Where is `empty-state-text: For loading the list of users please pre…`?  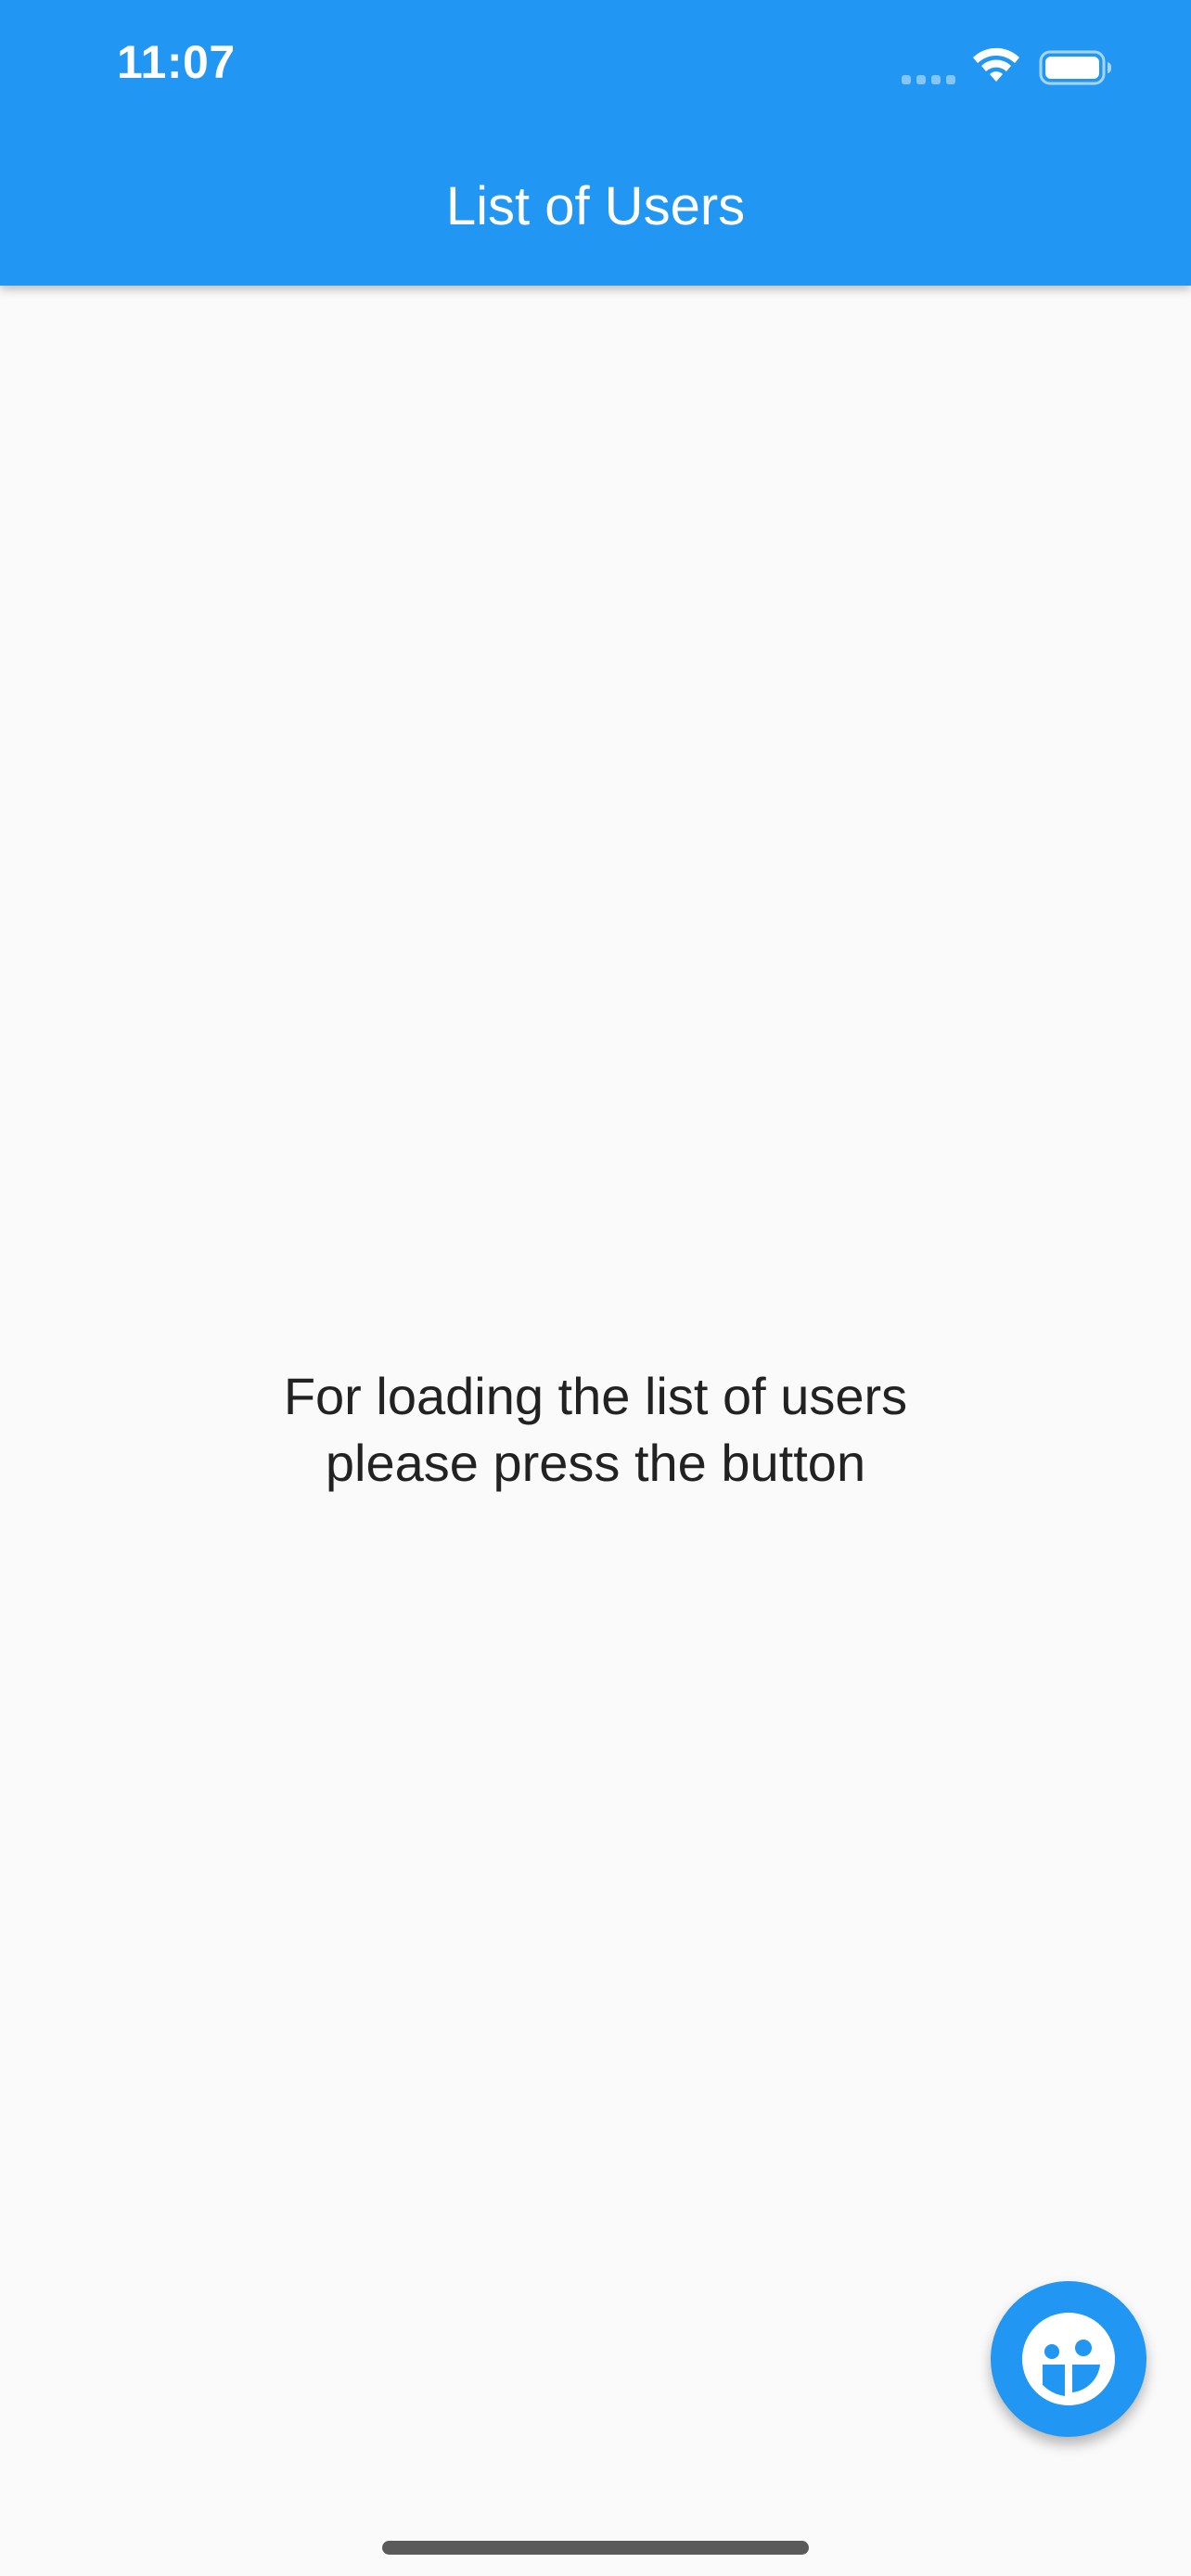
empty-state-text: For loading the list of users please pre… is located at coordinates (595, 1430).